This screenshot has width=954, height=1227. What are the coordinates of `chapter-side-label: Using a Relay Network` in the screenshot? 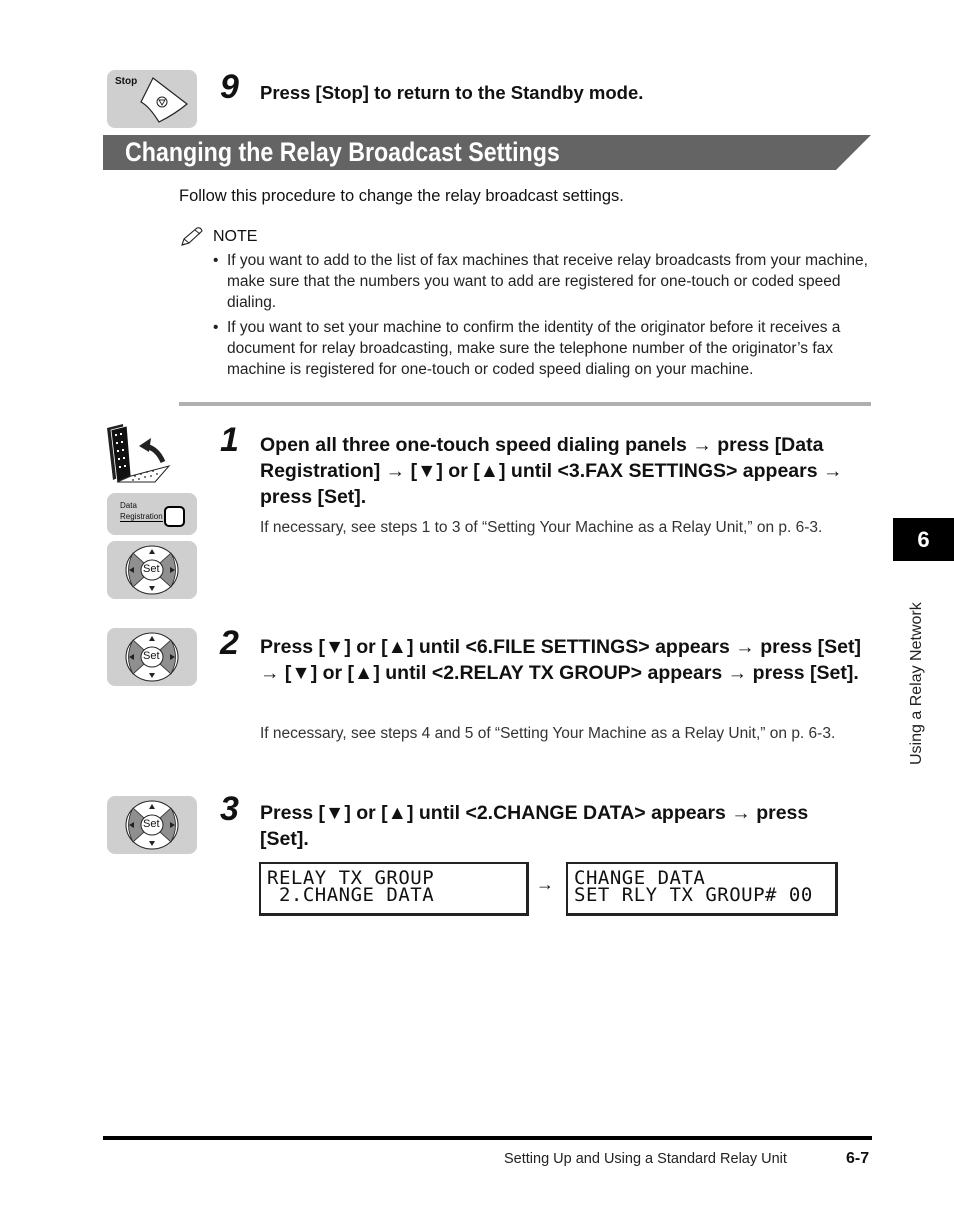 It's located at (916, 683).